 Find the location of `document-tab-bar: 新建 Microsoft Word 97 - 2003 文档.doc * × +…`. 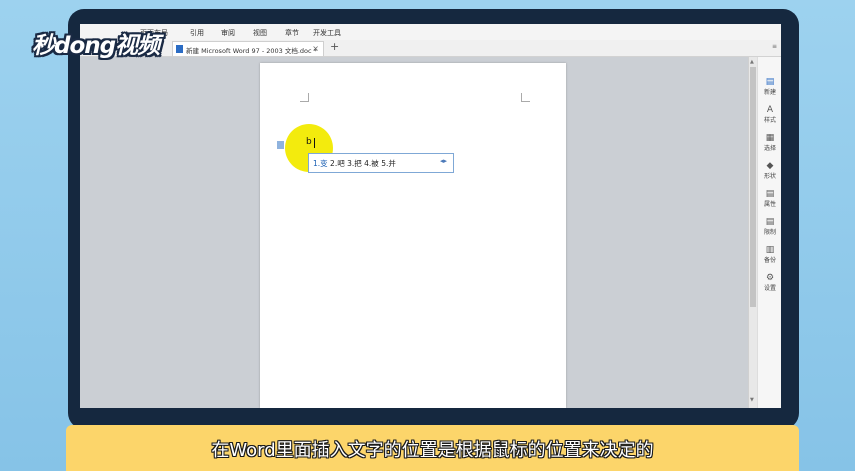

document-tab-bar: 新建 Microsoft Word 97 - 2003 文档.doc * × +… is located at coordinates (430, 48).